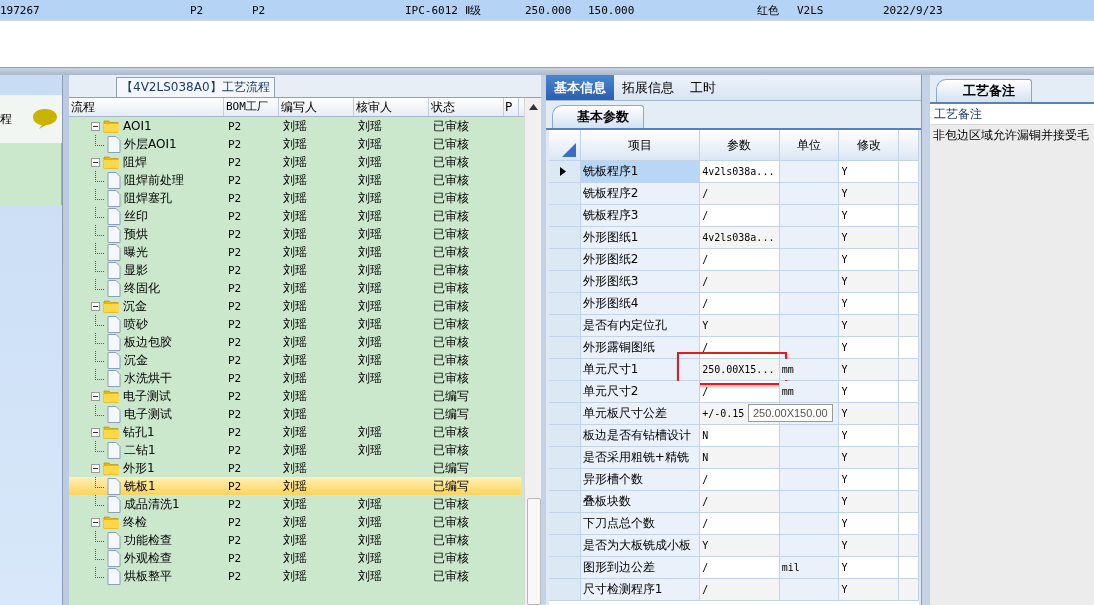  What do you see at coordinates (148, 342) in the screenshot?
I see `tree-item: 板边包胶` at bounding box center [148, 342].